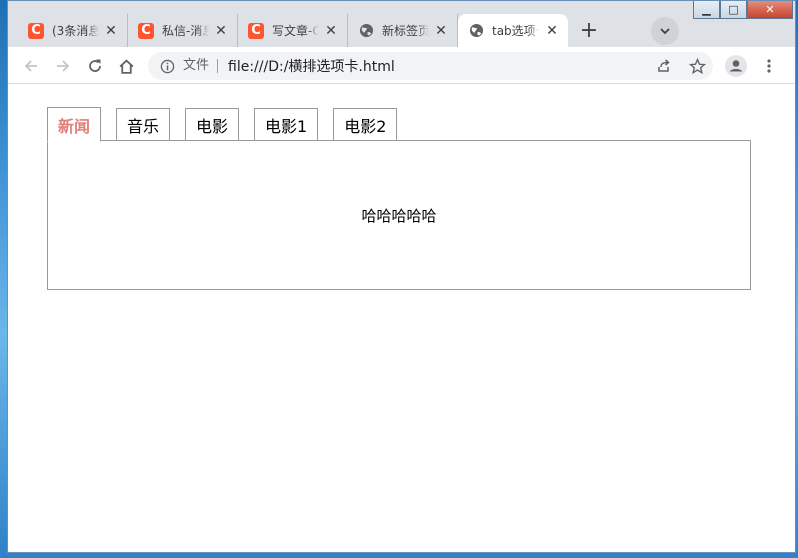 The height and width of the screenshot is (558, 798). Describe the element at coordinates (201, 66) in the screenshot. I see `scheme-chip: 文件` at that location.